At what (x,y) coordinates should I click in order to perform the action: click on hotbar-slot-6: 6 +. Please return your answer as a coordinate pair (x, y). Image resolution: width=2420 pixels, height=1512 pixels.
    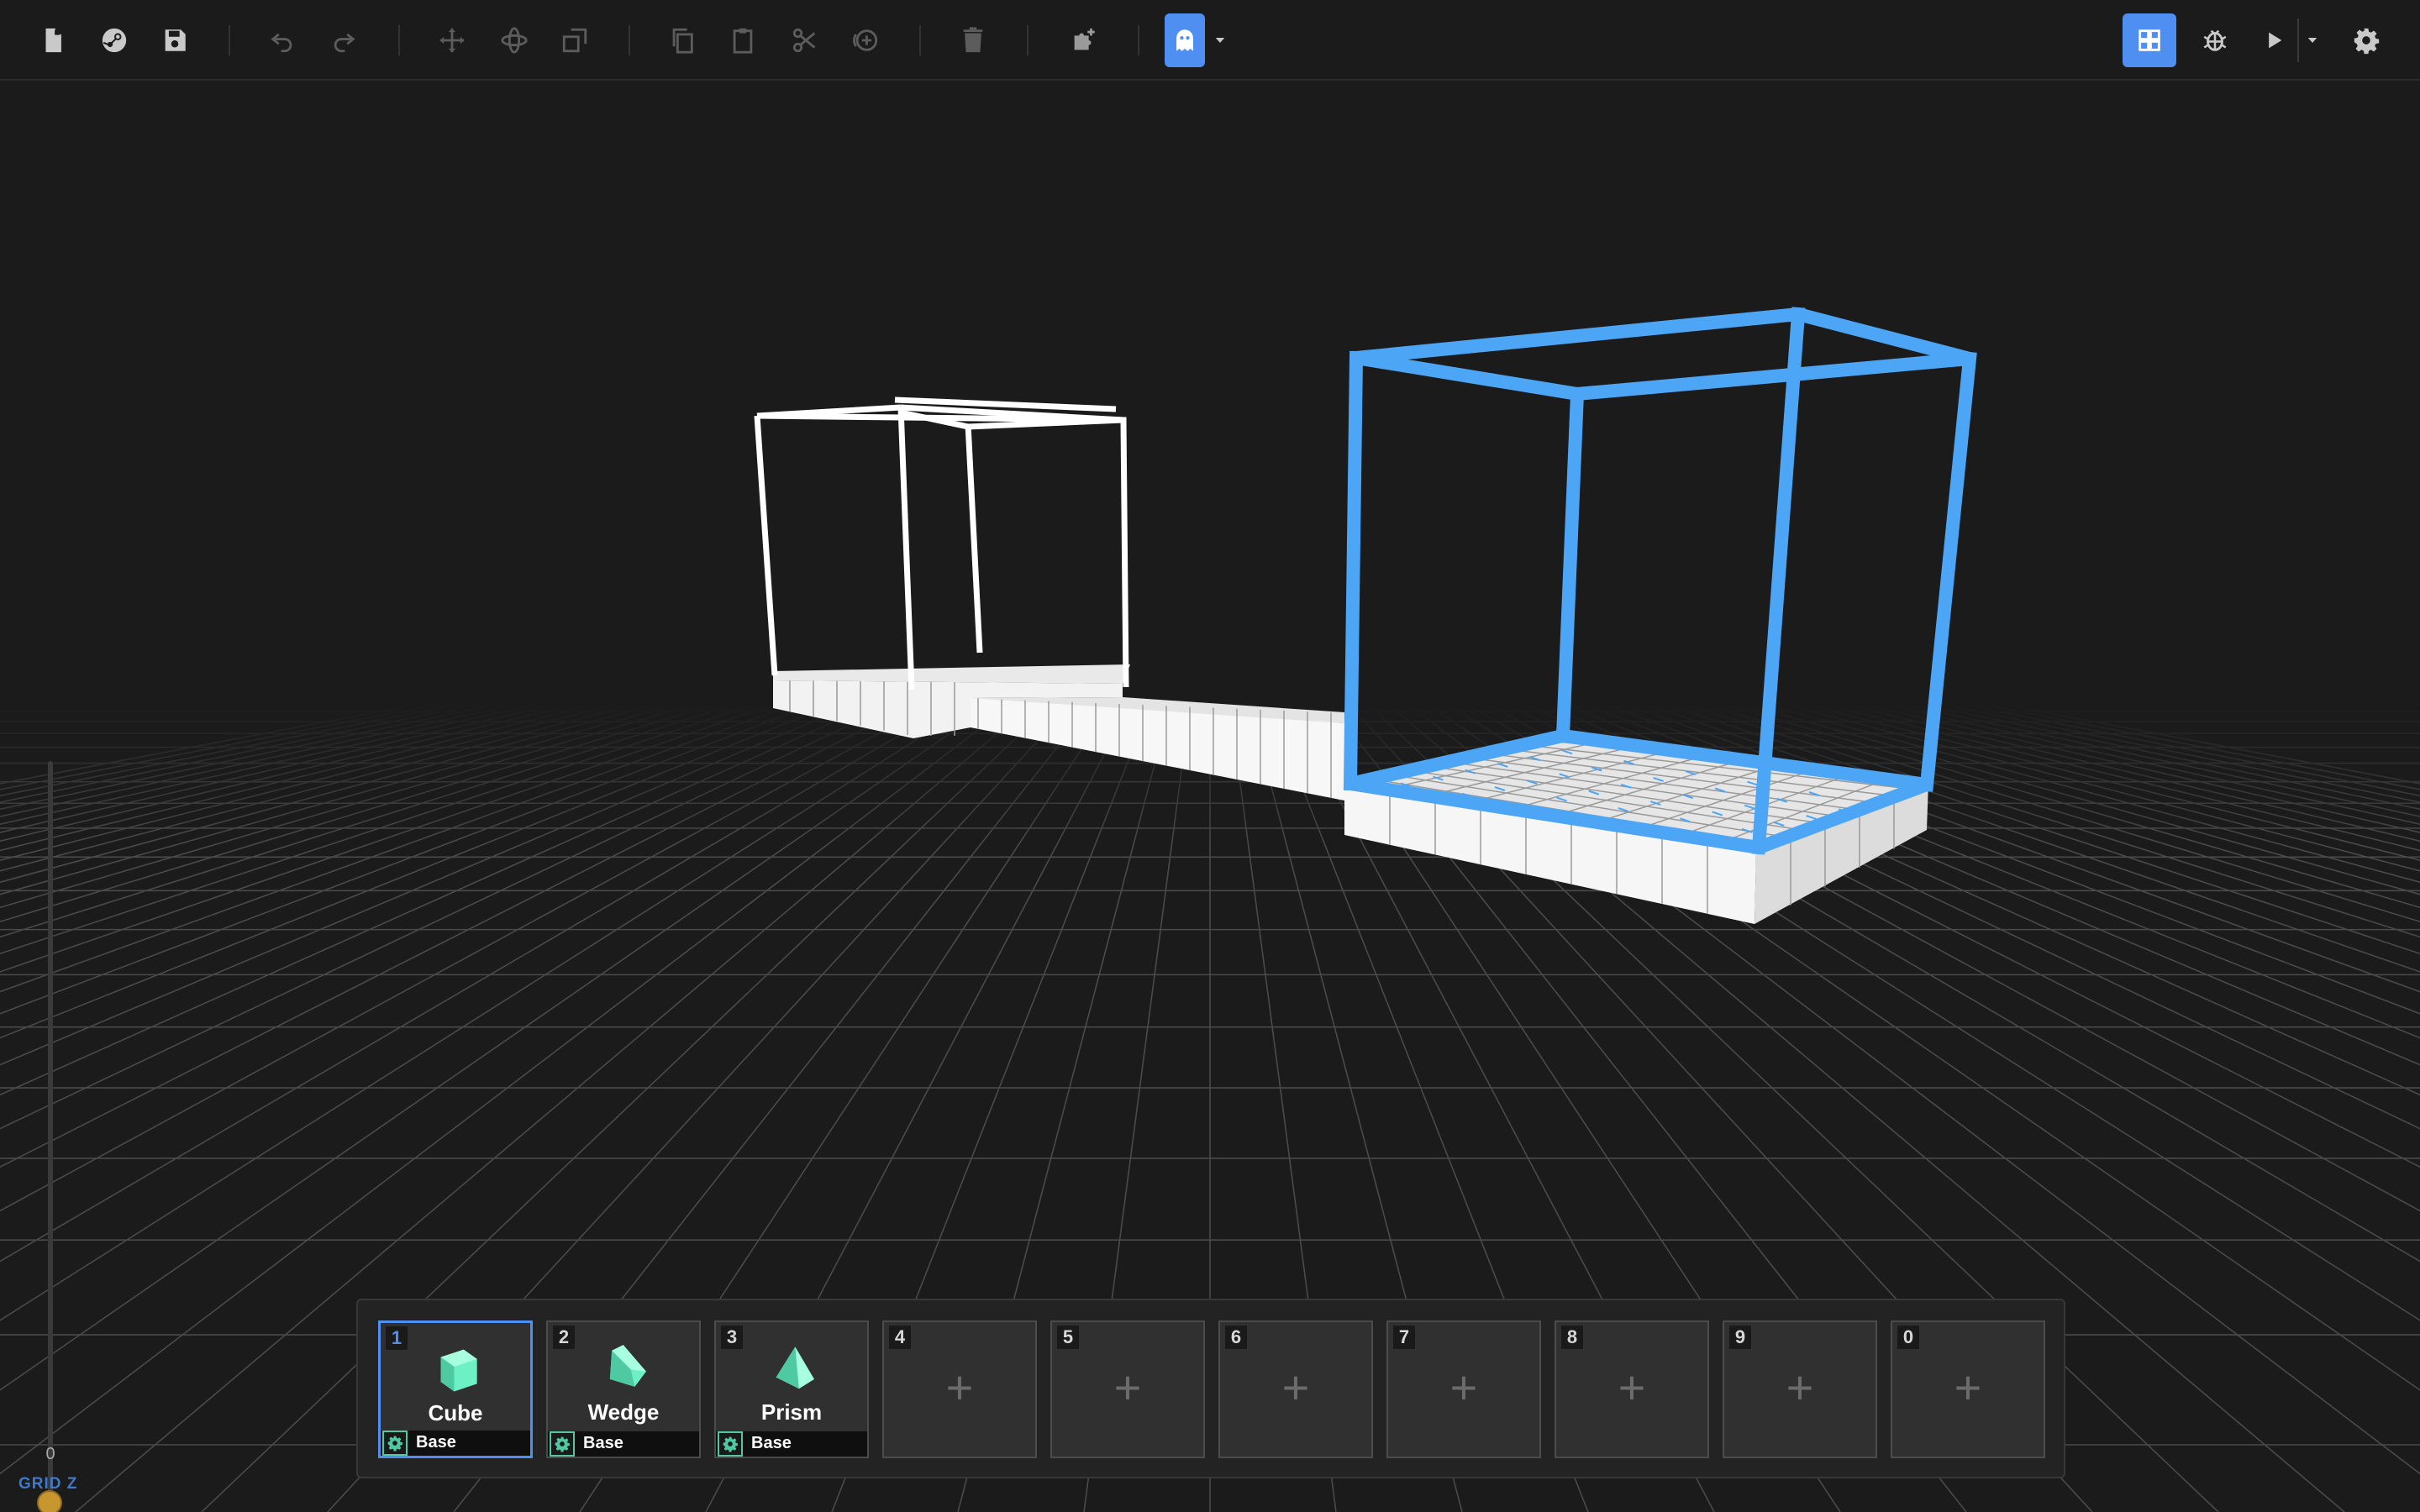
    Looking at the image, I should click on (1295, 1389).